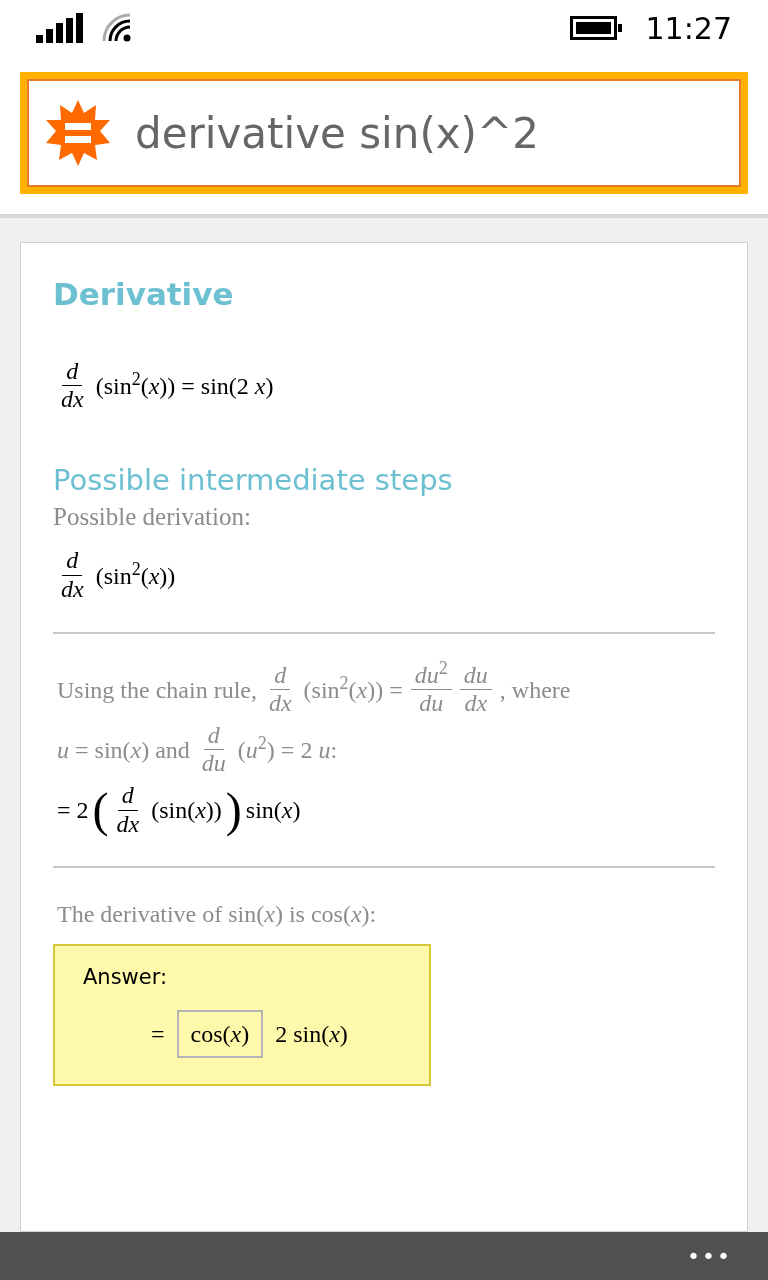 This screenshot has height=1280, width=768. Describe the element at coordinates (273, 811) in the screenshot. I see `math-text: sin(x)` at that location.